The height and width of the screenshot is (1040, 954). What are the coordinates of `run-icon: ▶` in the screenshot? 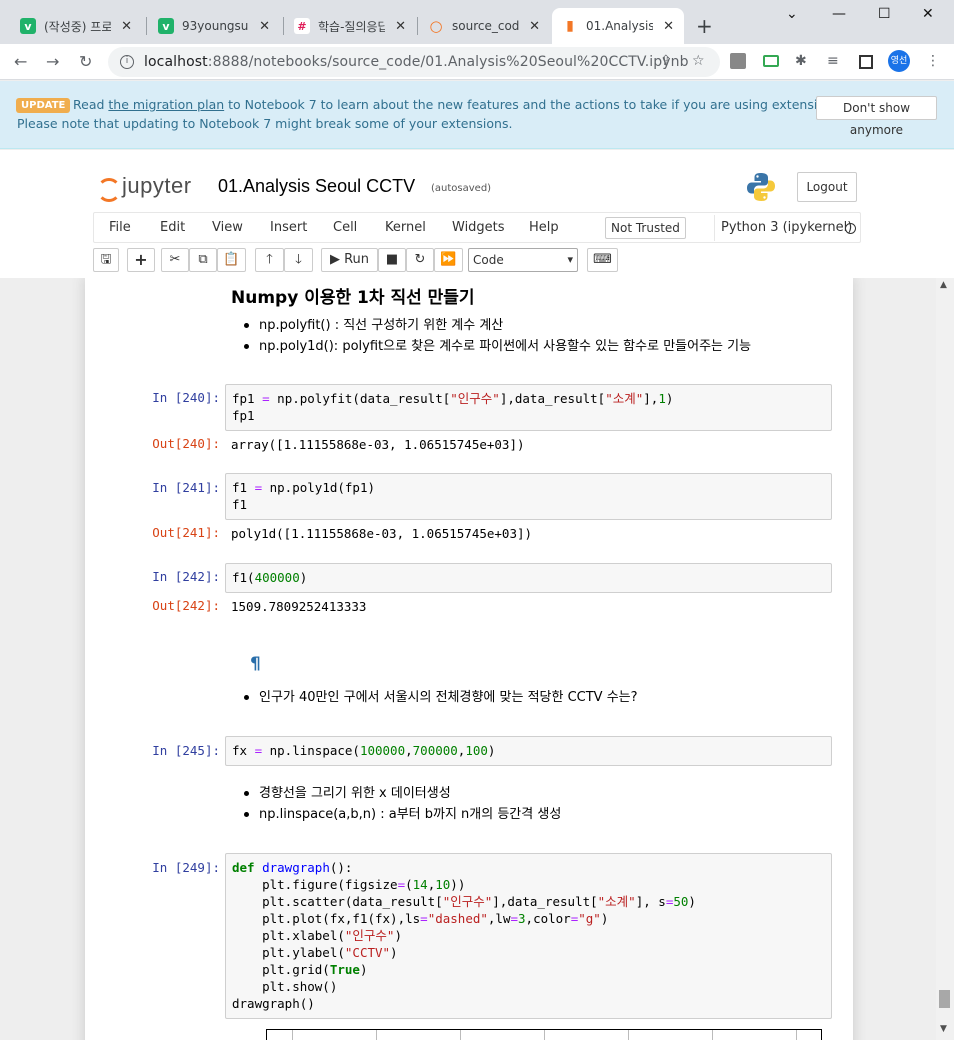 It's located at (334, 259).